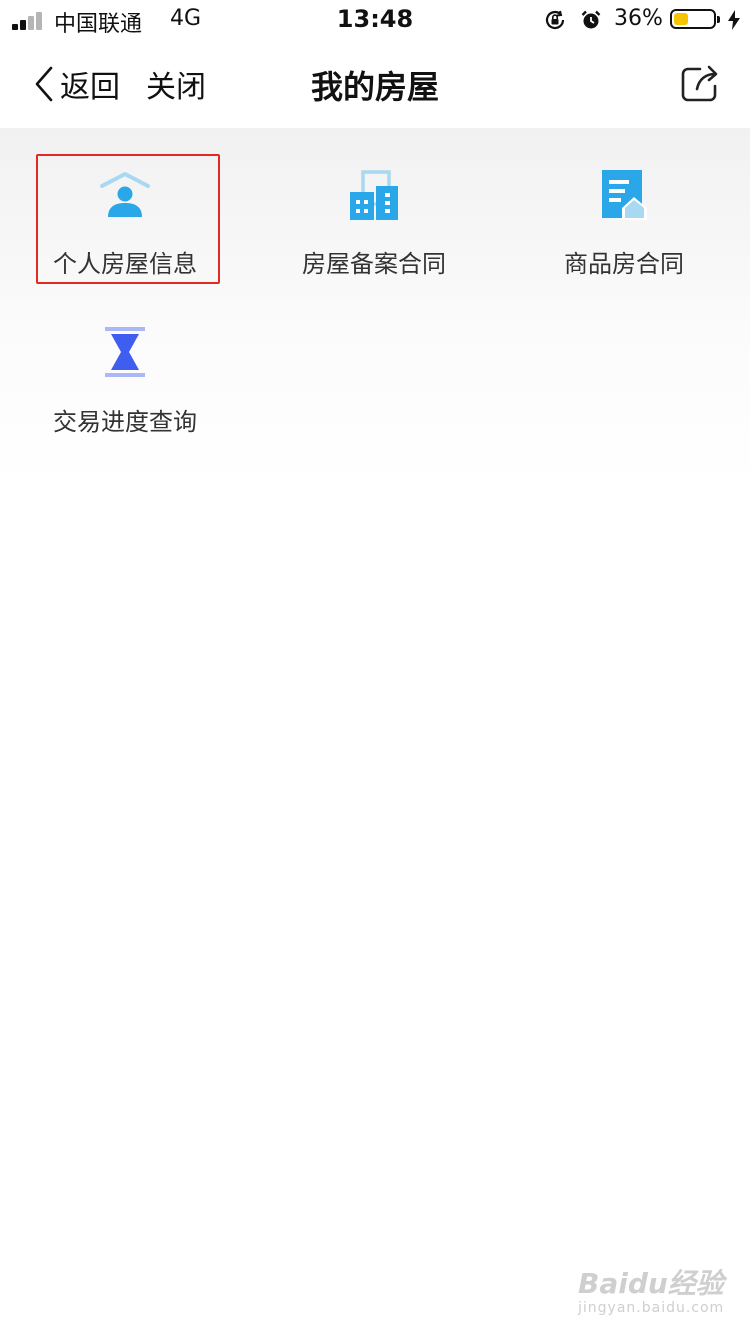 Image resolution: width=750 pixels, height=1334 pixels. Describe the element at coordinates (555, 20) in the screenshot. I see `orientation-lock-icon` at that location.